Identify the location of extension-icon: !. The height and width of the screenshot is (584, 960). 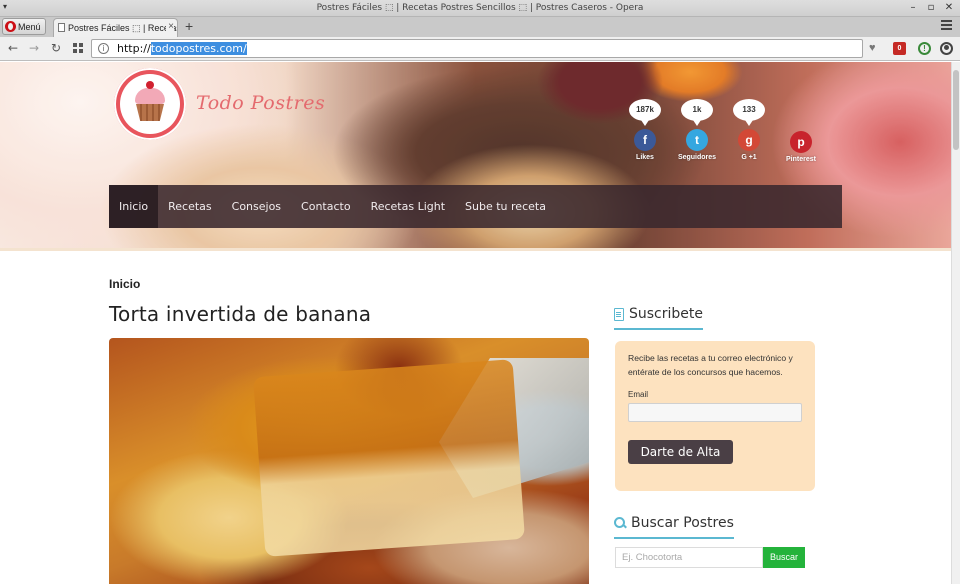
(924, 48).